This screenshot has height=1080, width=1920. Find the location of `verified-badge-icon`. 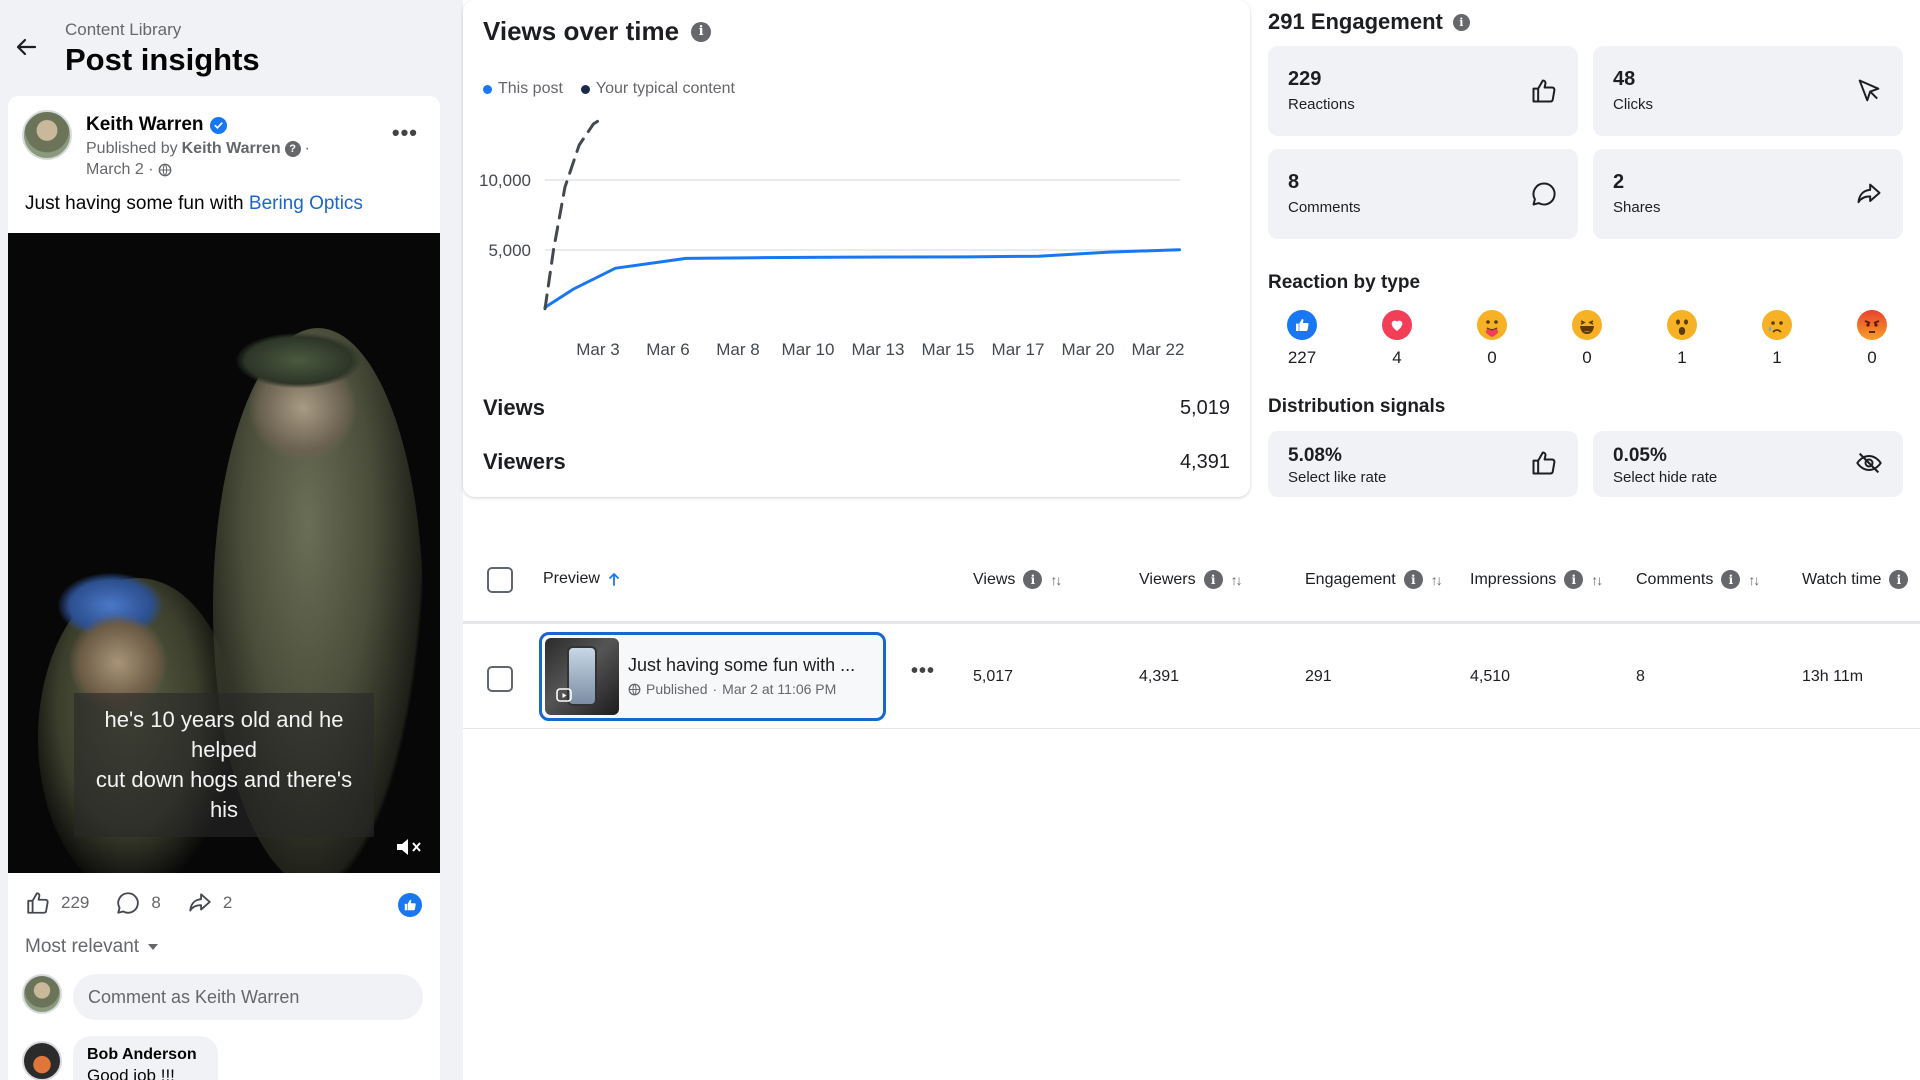

verified-badge-icon is located at coordinates (218, 125).